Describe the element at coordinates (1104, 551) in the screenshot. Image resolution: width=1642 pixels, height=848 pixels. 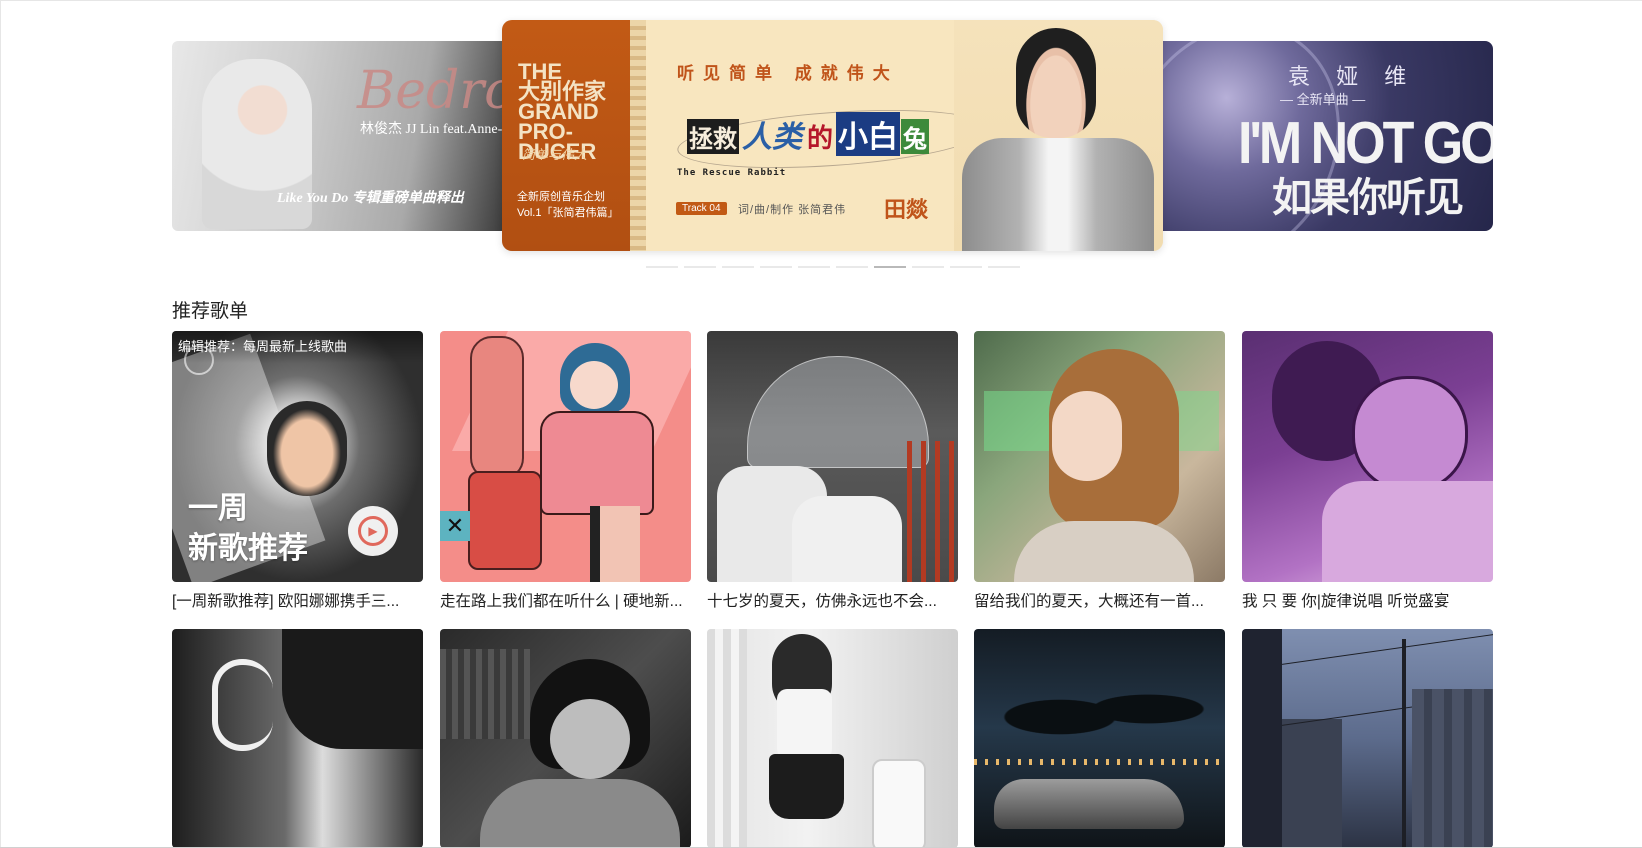
I see `cover-shoulders` at that location.